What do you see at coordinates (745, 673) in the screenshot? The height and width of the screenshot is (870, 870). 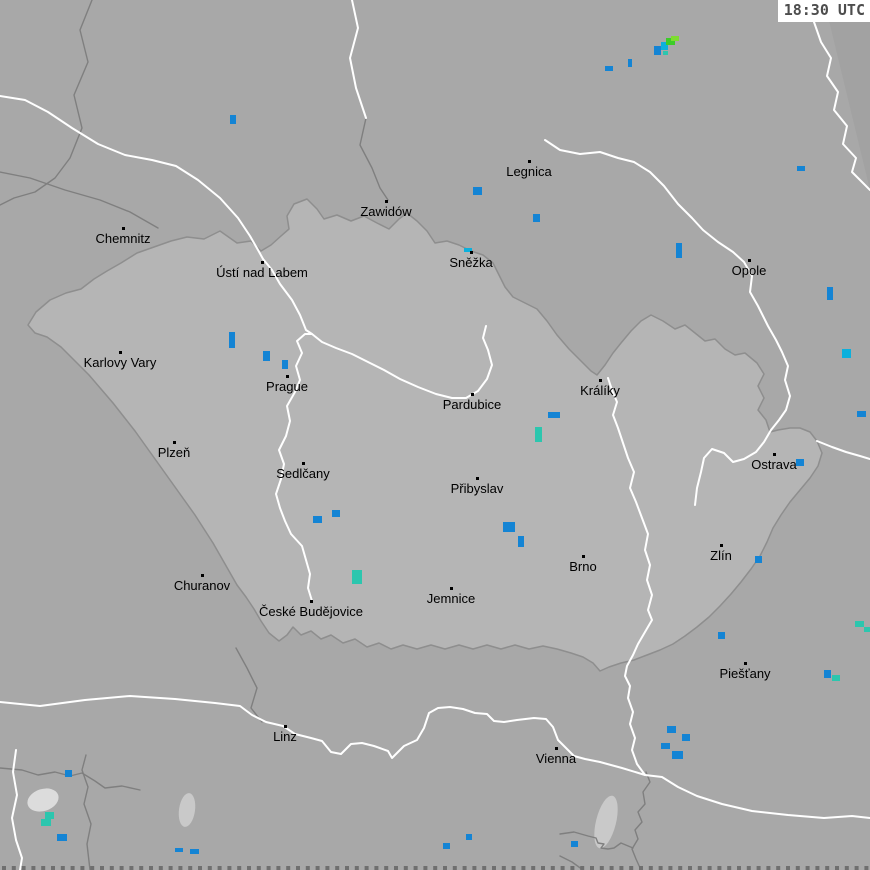 I see `city-label: Piešťany` at bounding box center [745, 673].